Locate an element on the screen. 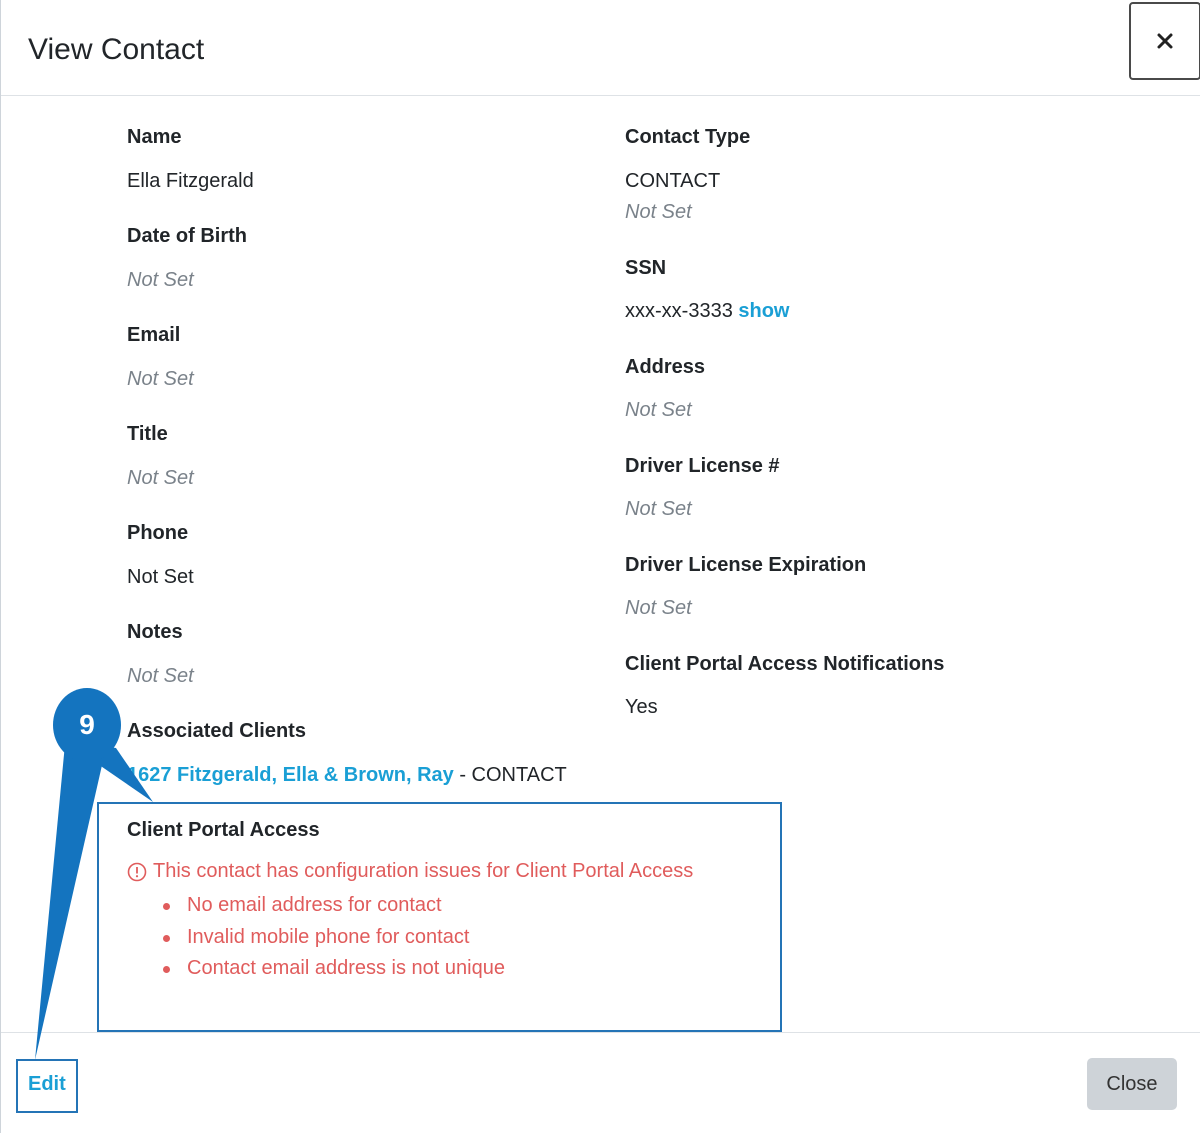 This screenshot has height=1133, width=1200. callout-pointer-bottom is located at coordinates (70, 902).